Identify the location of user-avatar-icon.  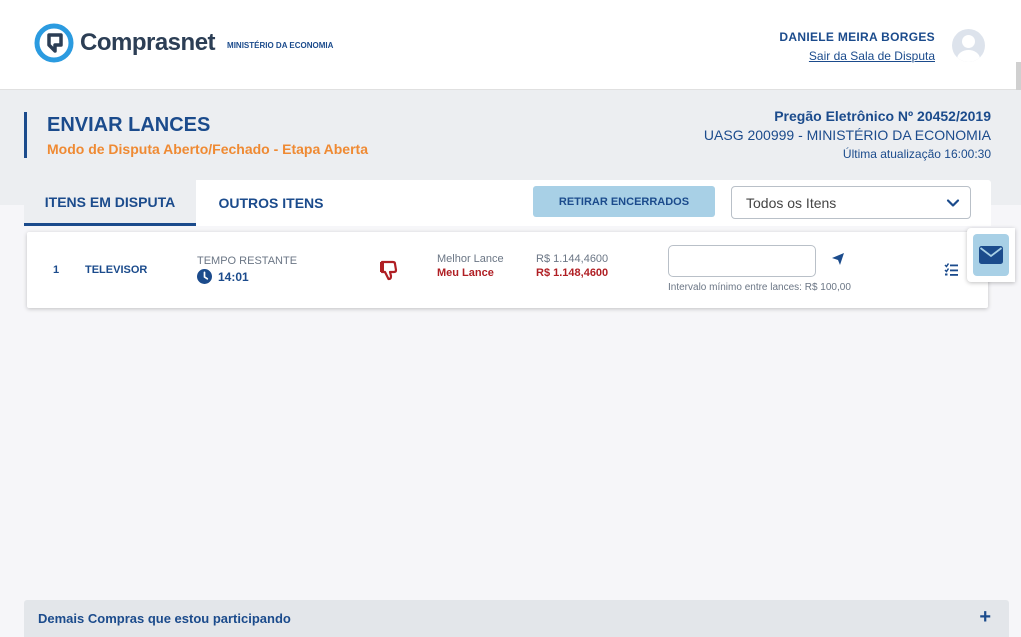
(968, 45).